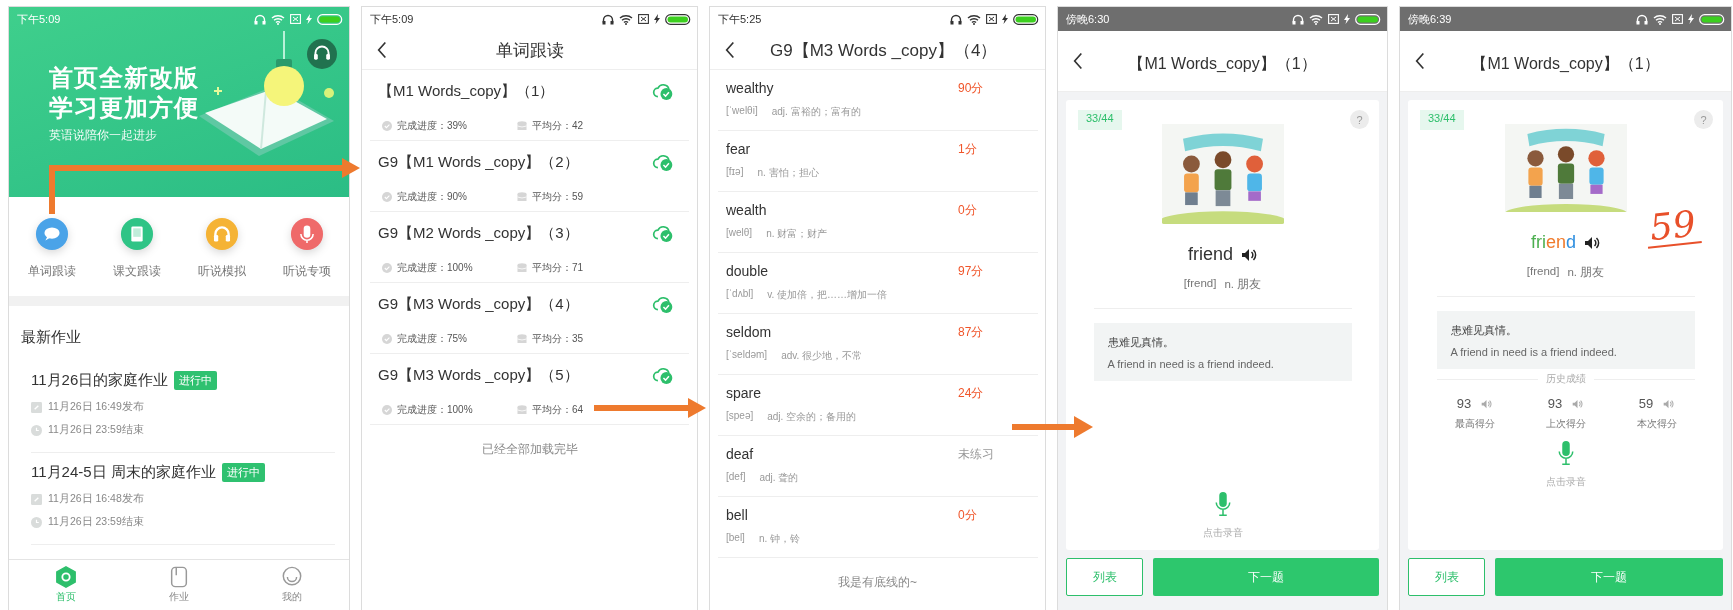  What do you see at coordinates (96, 407) in the screenshot?
I see `published-time: 11月26日 16:49发布` at bounding box center [96, 407].